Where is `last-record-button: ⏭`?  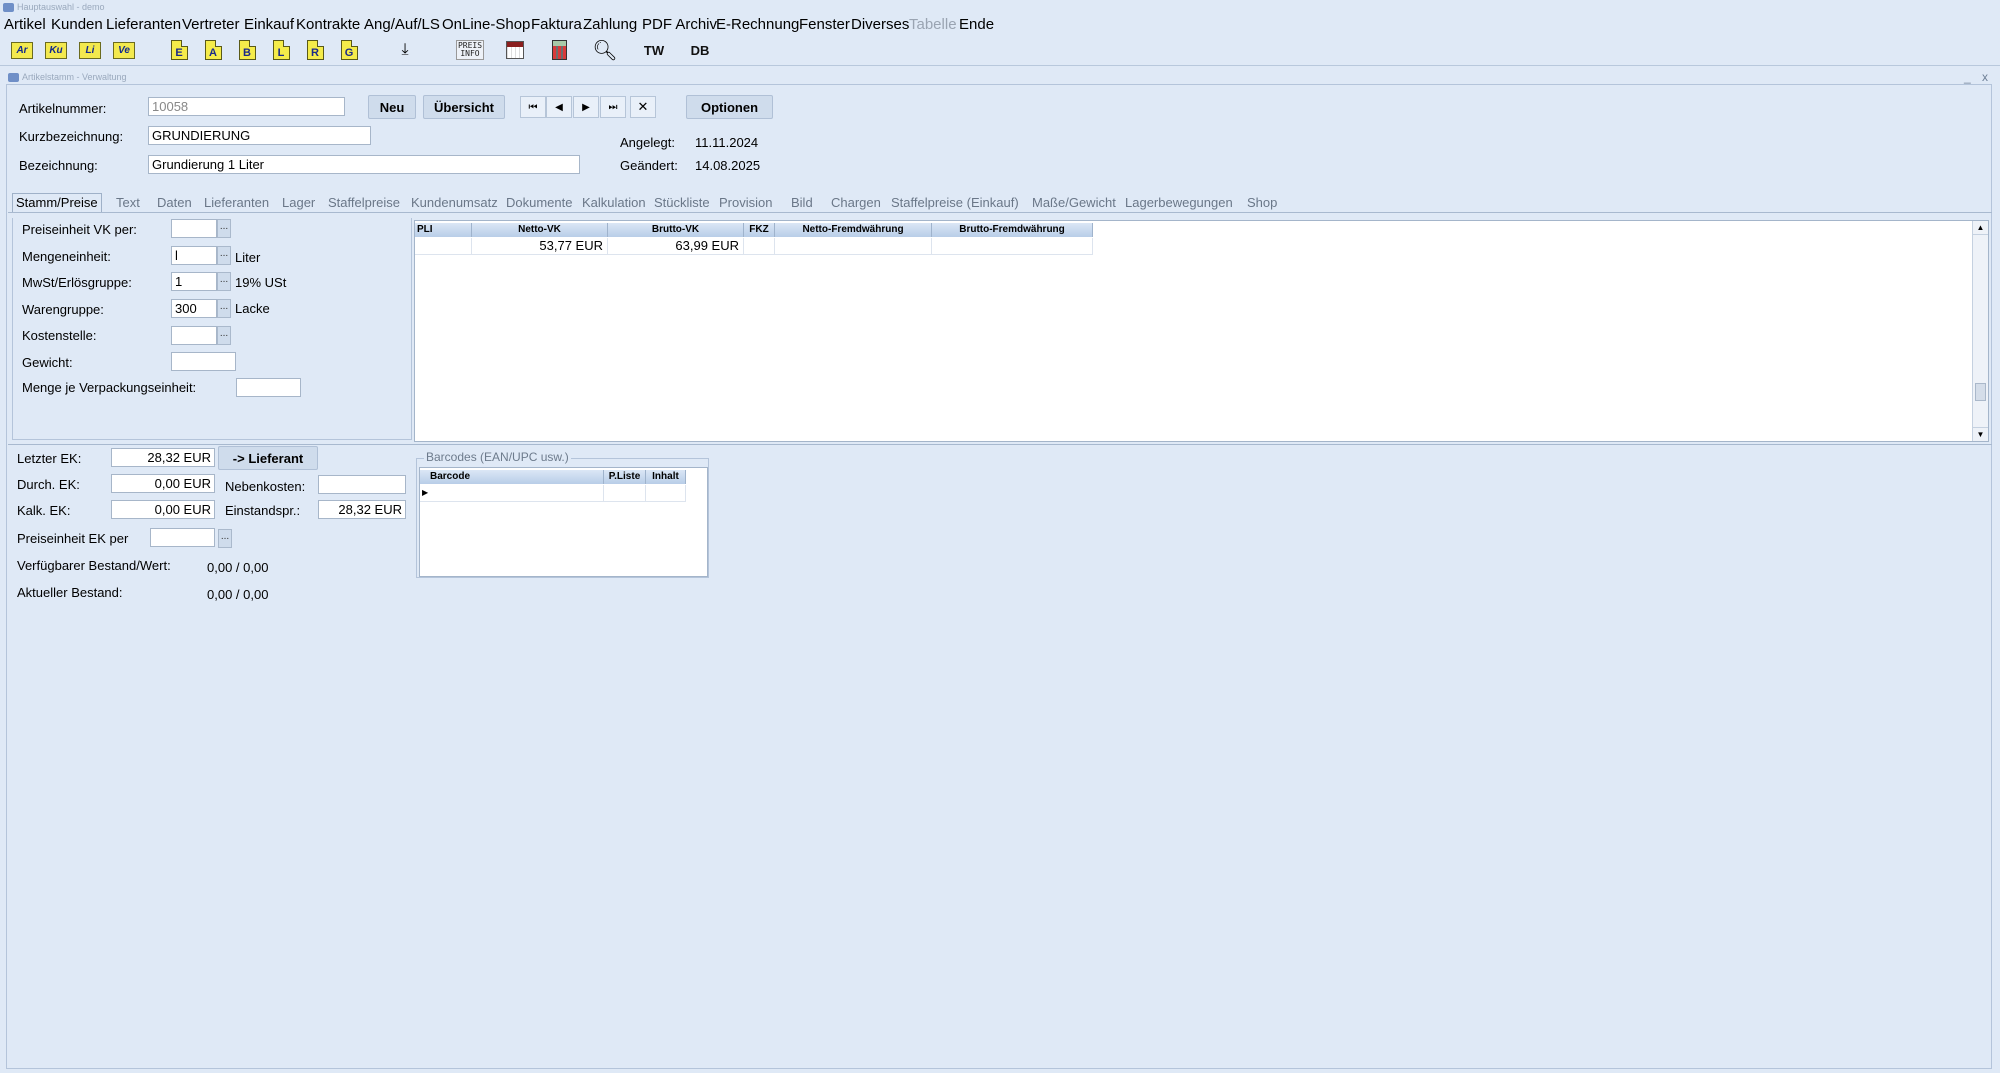
last-record-button: ⏭ is located at coordinates (613, 107).